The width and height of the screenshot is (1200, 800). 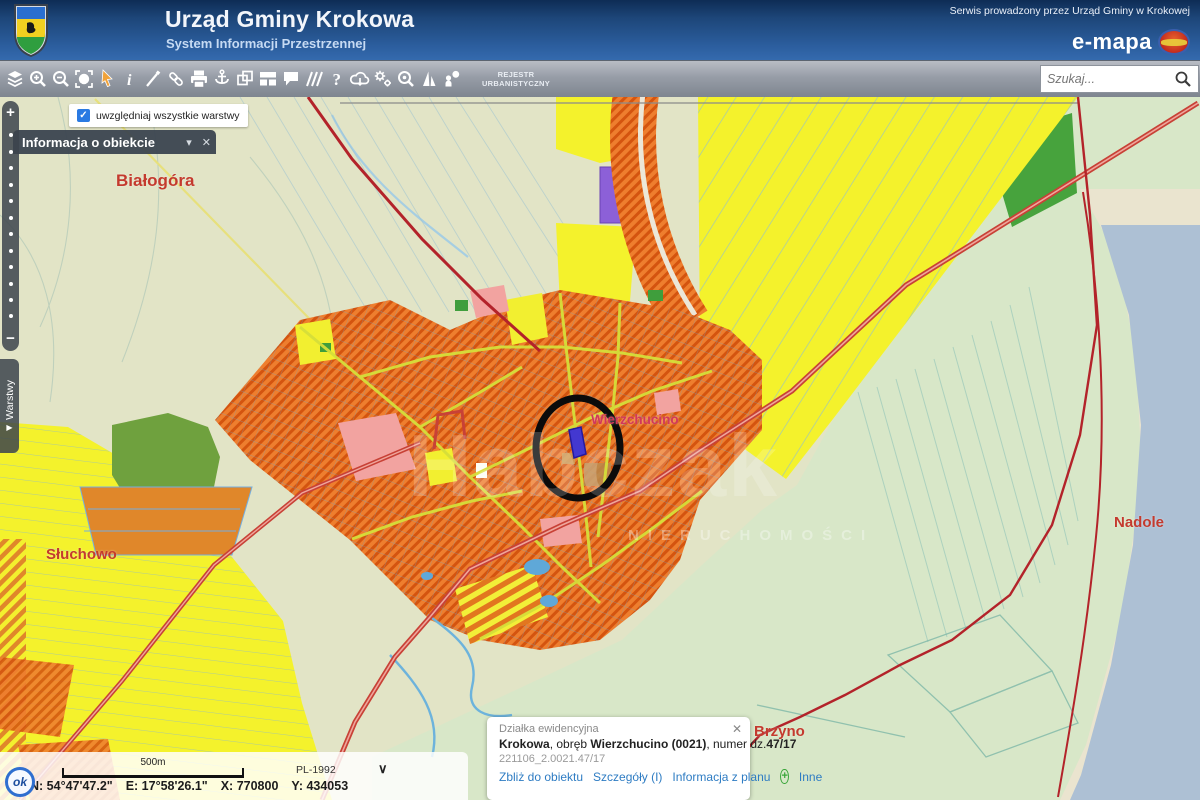 What do you see at coordinates (427, 576) in the screenshot?
I see `pond3` at bounding box center [427, 576].